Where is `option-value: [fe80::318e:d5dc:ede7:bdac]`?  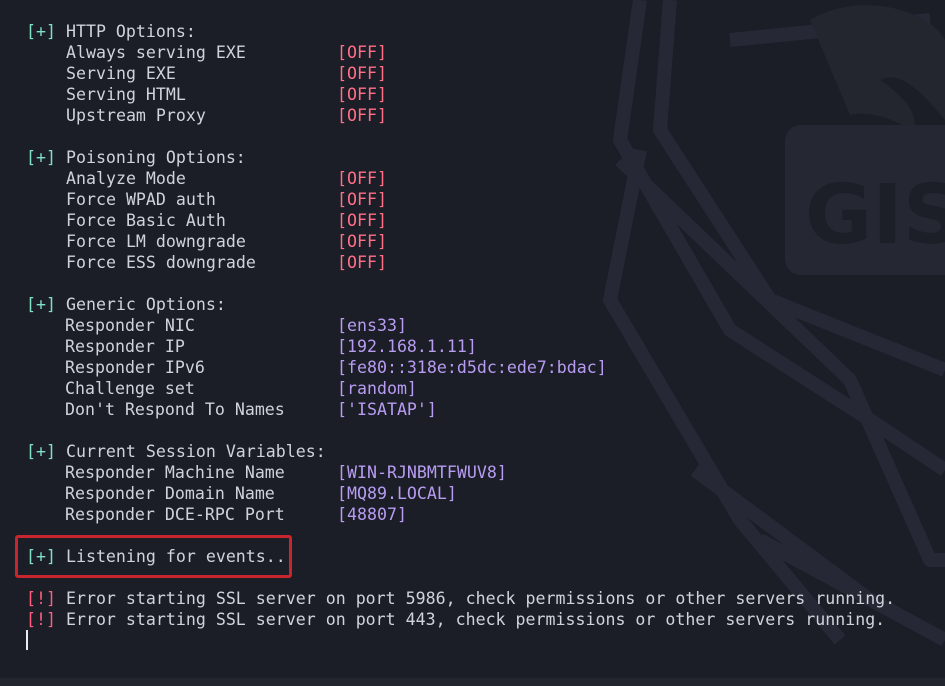 option-value: [fe80::318e:d5dc:ede7:bdac] is located at coordinates (472, 367).